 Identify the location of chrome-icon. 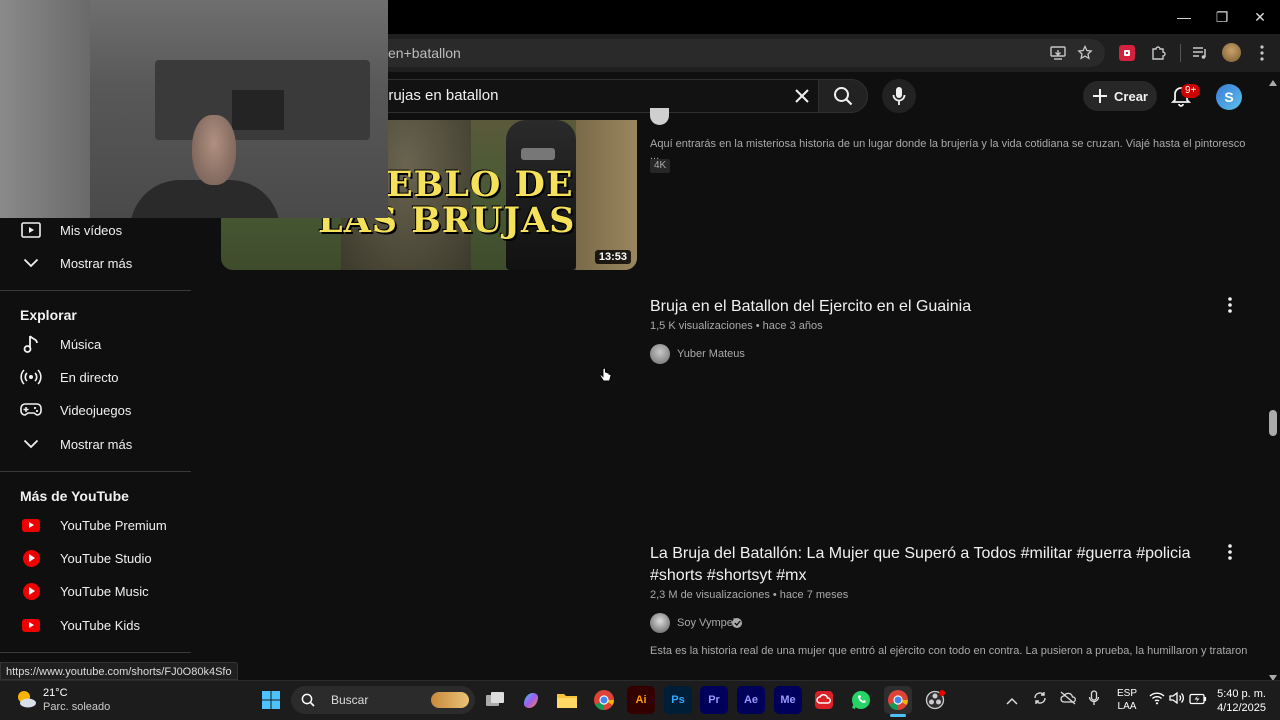
(604, 700).